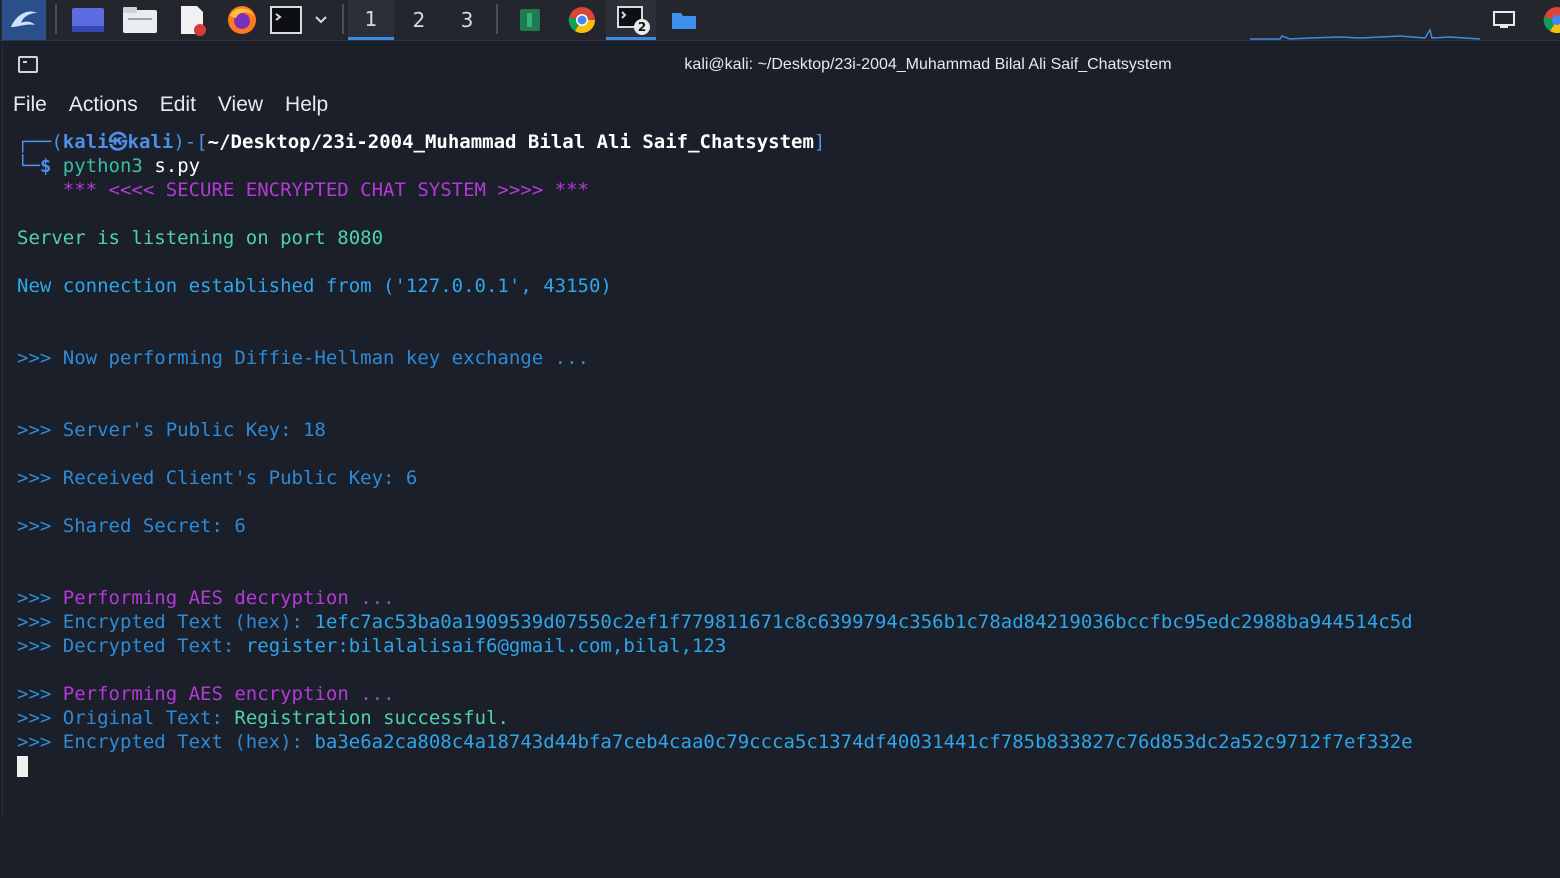 This screenshot has width=1560, height=878. Describe the element at coordinates (684, 20) in the screenshot. I see `folder-icon` at that location.